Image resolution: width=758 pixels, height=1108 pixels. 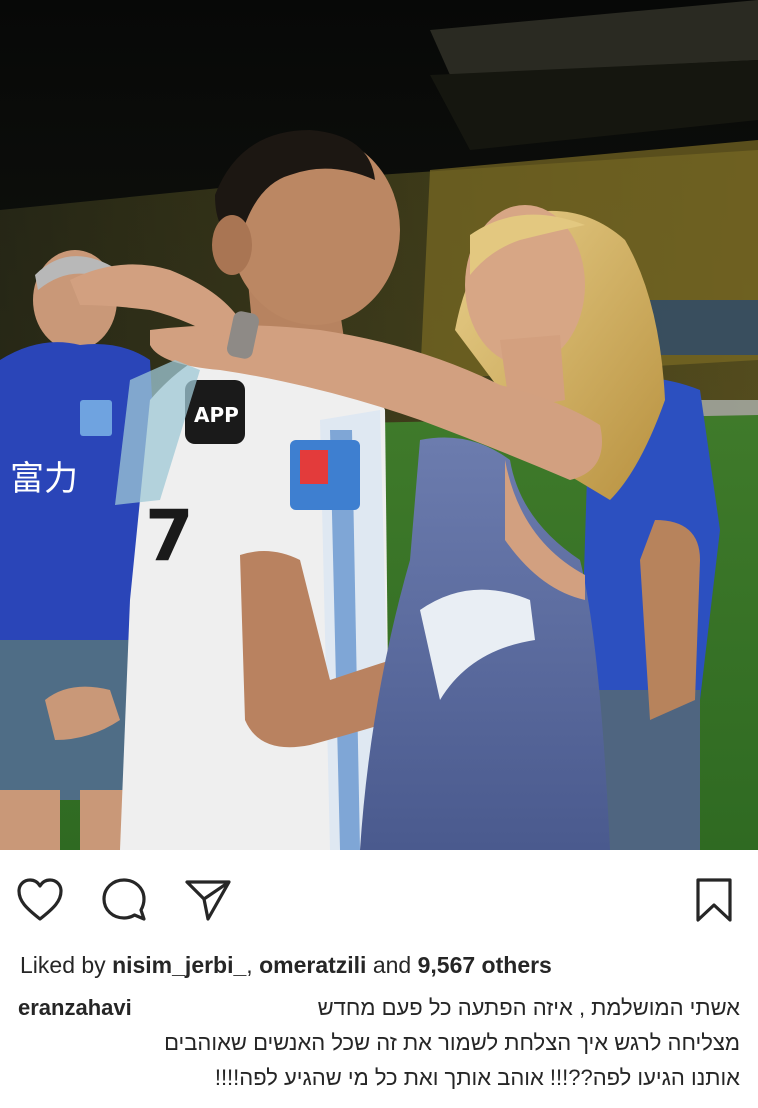 I want to click on likes-and: and, so click(x=392, y=965).